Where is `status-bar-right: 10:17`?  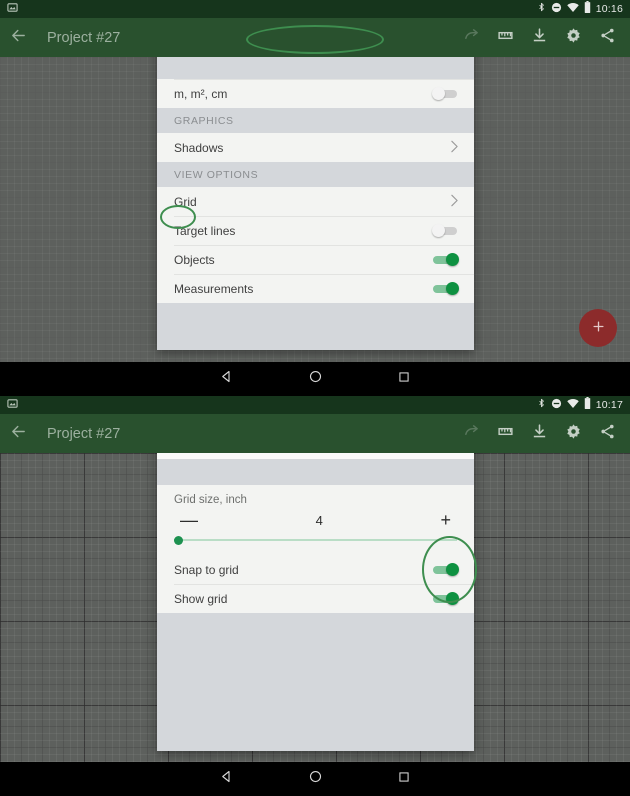 status-bar-right: 10:17 is located at coordinates (580, 405).